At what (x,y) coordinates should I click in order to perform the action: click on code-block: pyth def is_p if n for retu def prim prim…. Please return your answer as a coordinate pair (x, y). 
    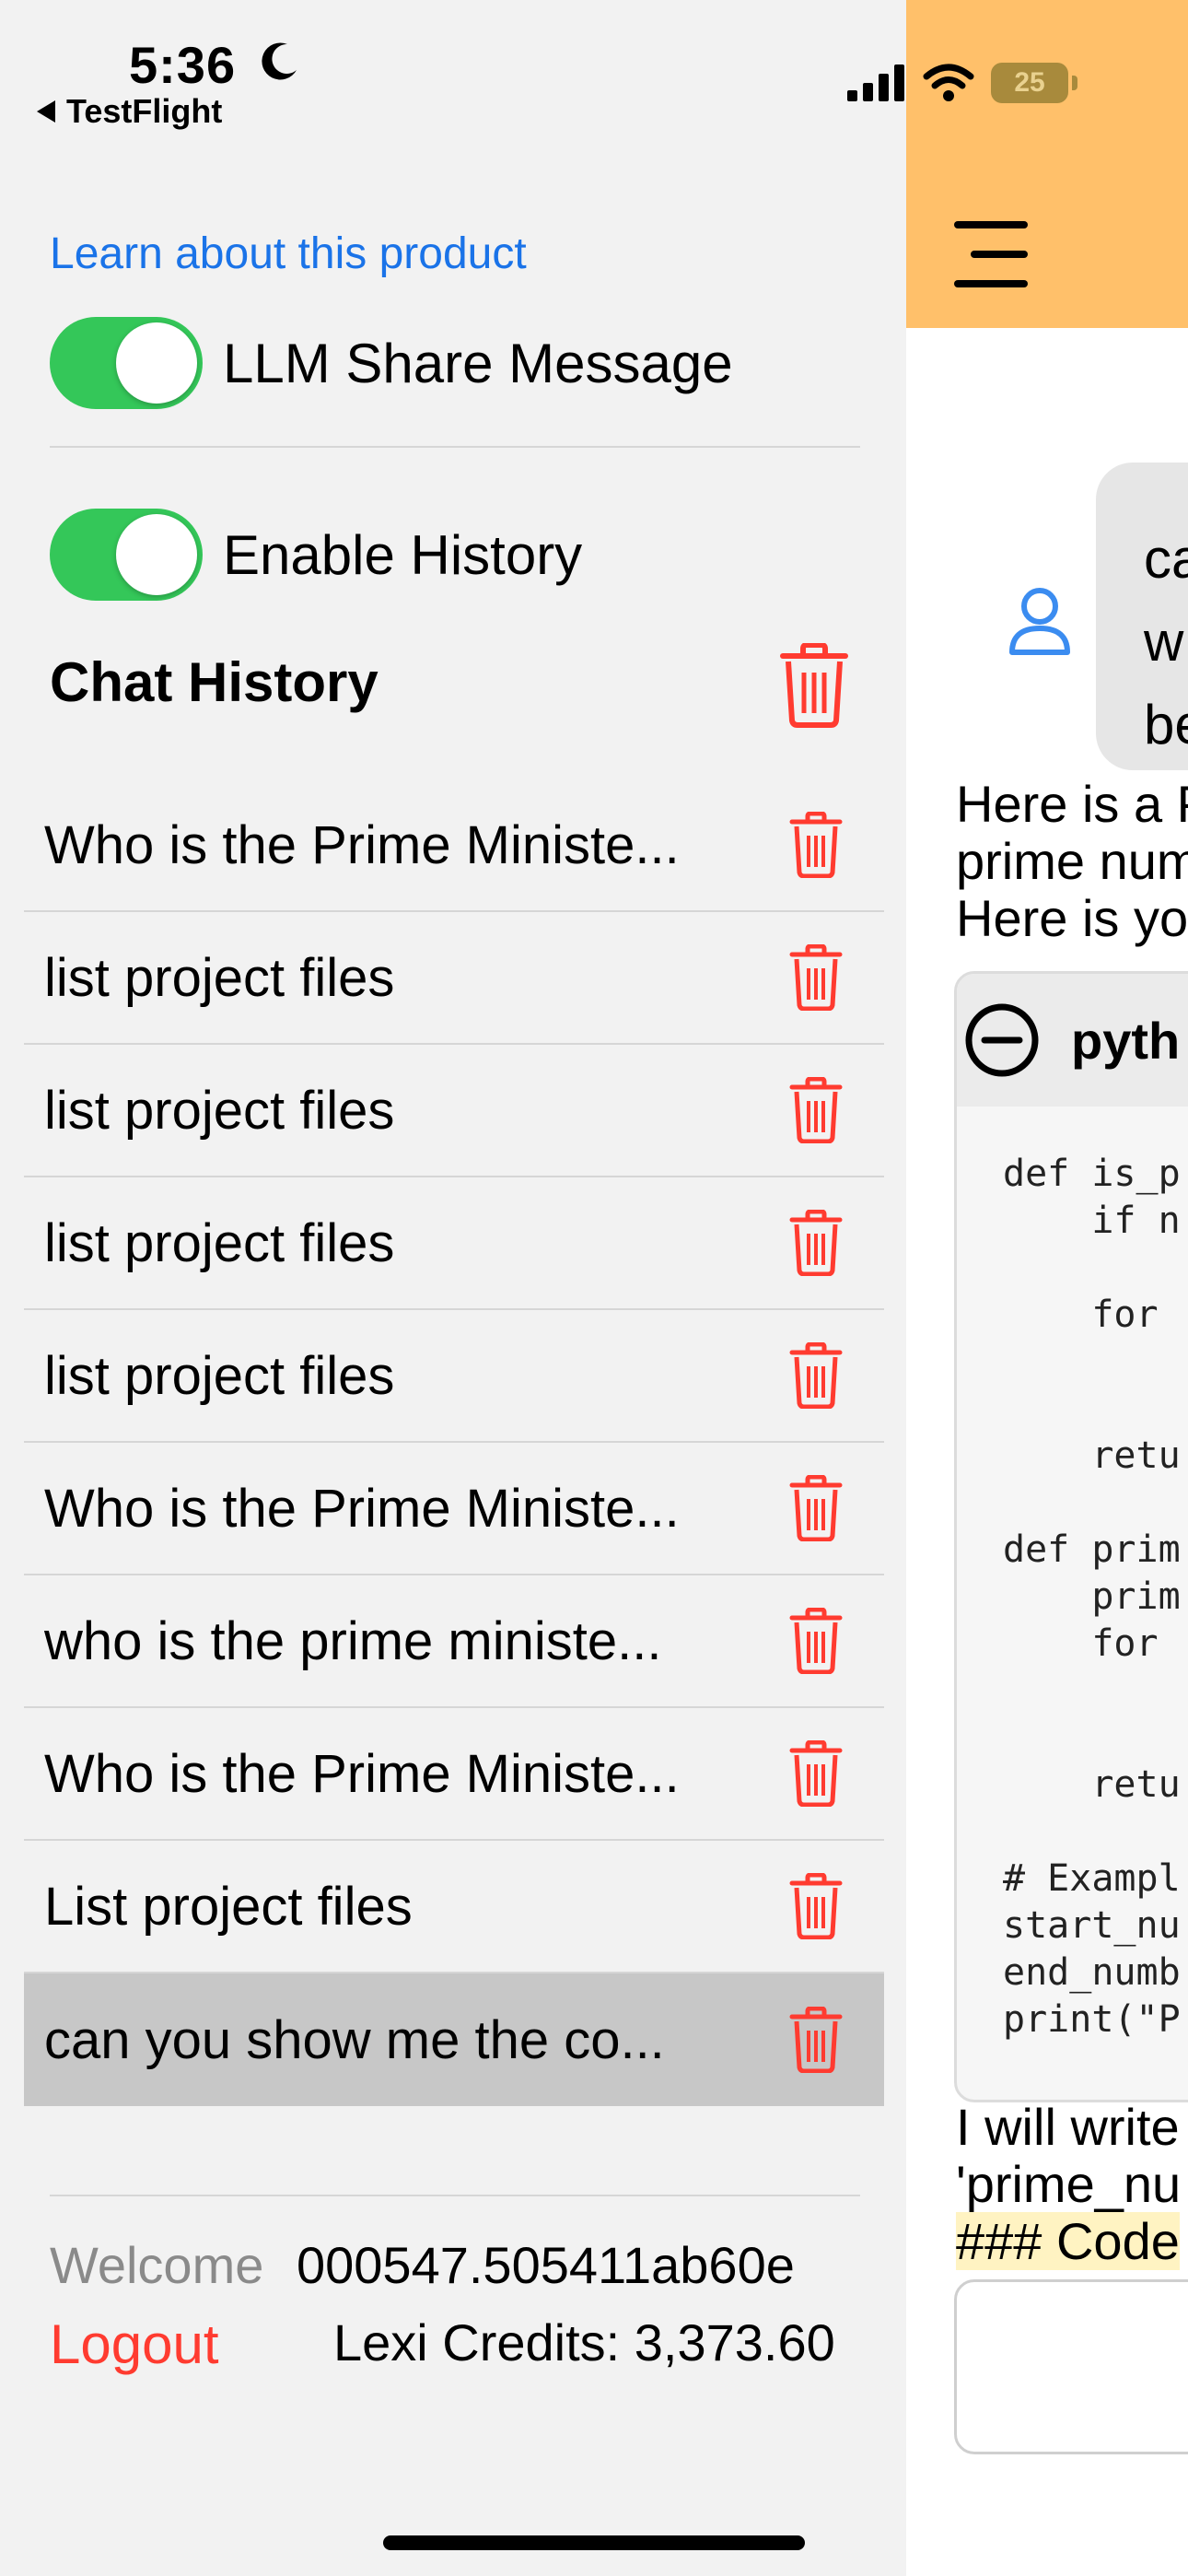
    Looking at the image, I should click on (1071, 1536).